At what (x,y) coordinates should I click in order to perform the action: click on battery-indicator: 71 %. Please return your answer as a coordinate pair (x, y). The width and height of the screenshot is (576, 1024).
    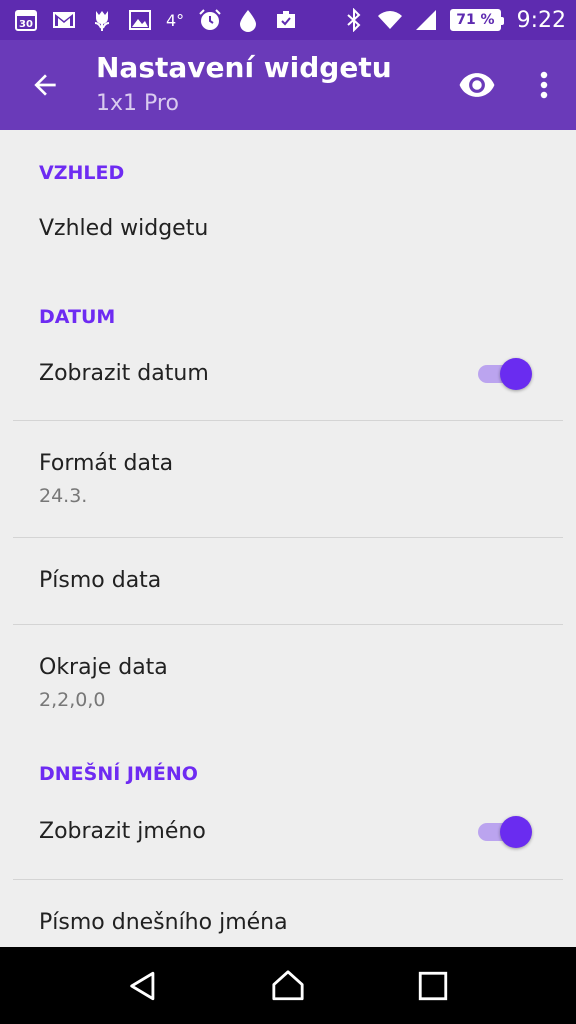
    Looking at the image, I should click on (477, 20).